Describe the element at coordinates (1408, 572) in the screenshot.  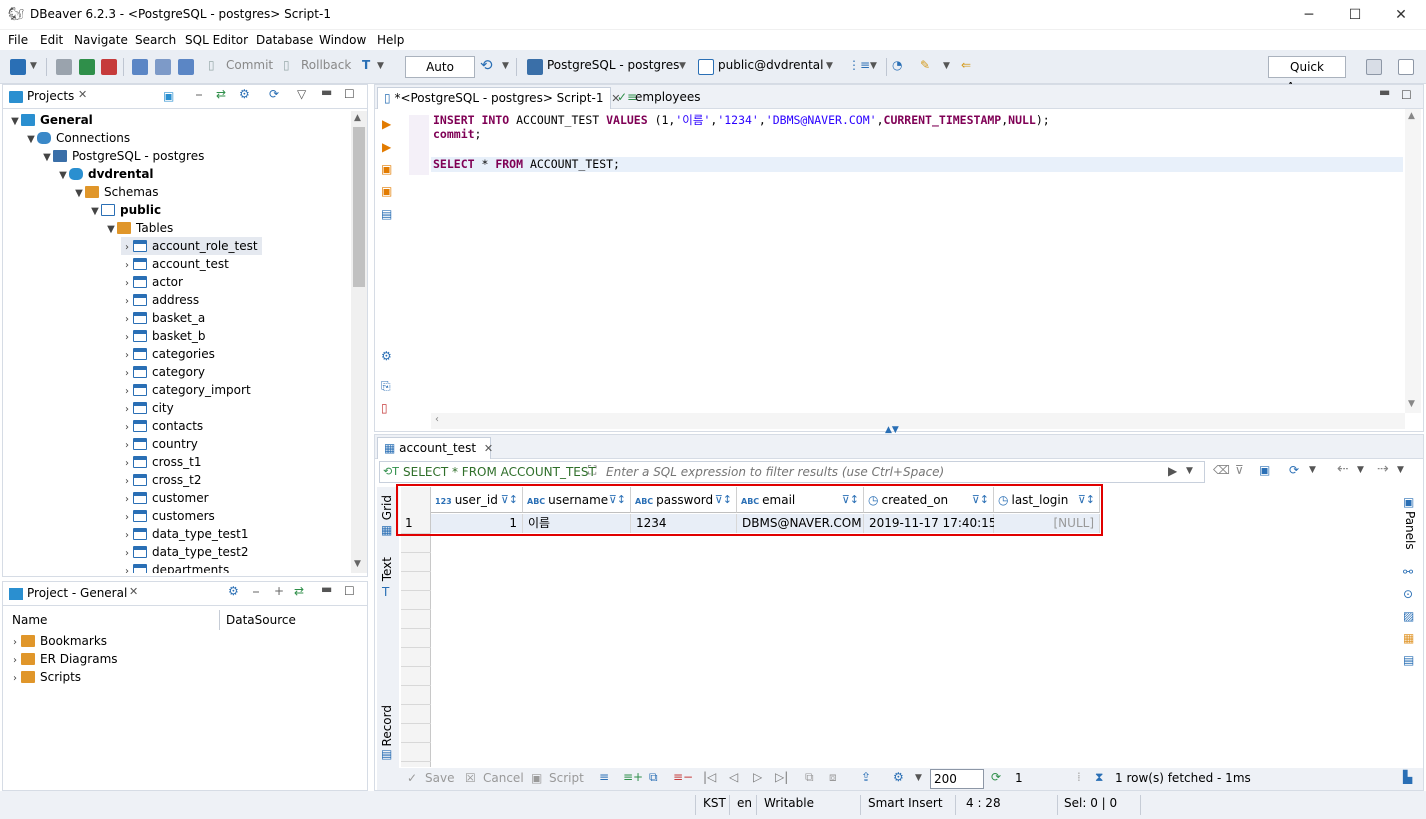
I see `value-viewer-icon: ⚯` at that location.